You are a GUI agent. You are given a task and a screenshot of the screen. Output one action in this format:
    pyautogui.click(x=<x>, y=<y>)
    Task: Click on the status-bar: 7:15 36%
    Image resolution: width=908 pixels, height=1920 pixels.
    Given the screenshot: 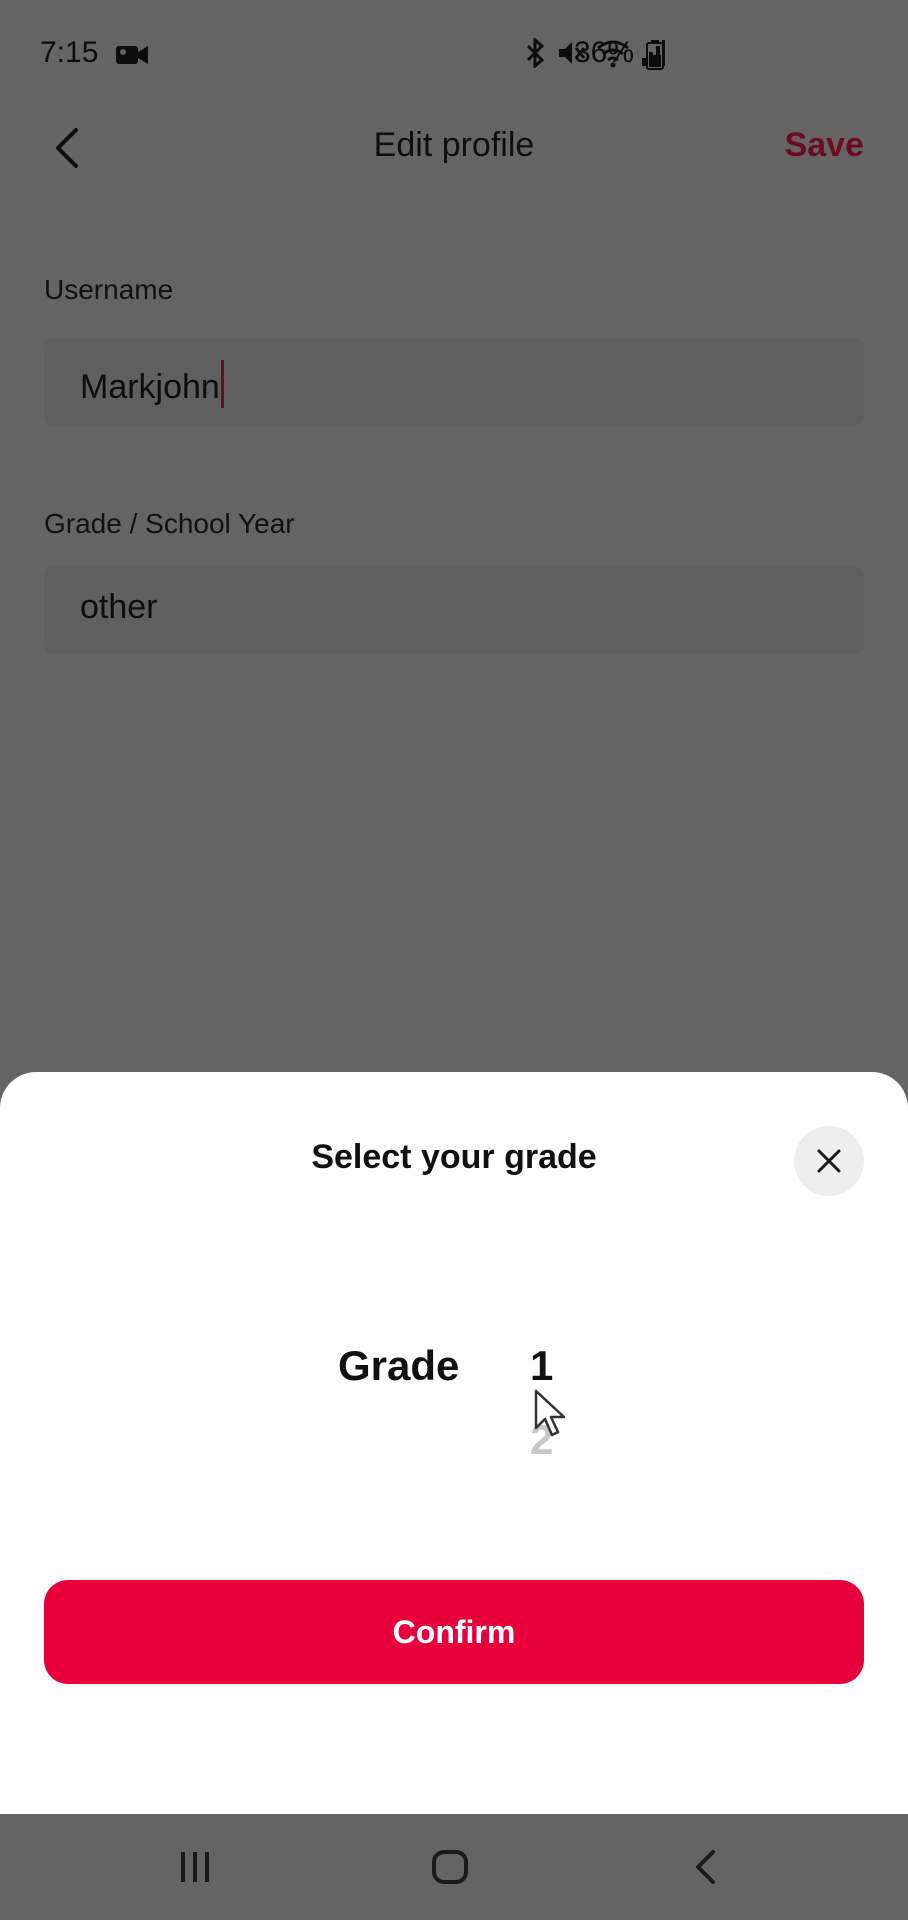 What is the action you would take?
    pyautogui.click(x=454, y=56)
    